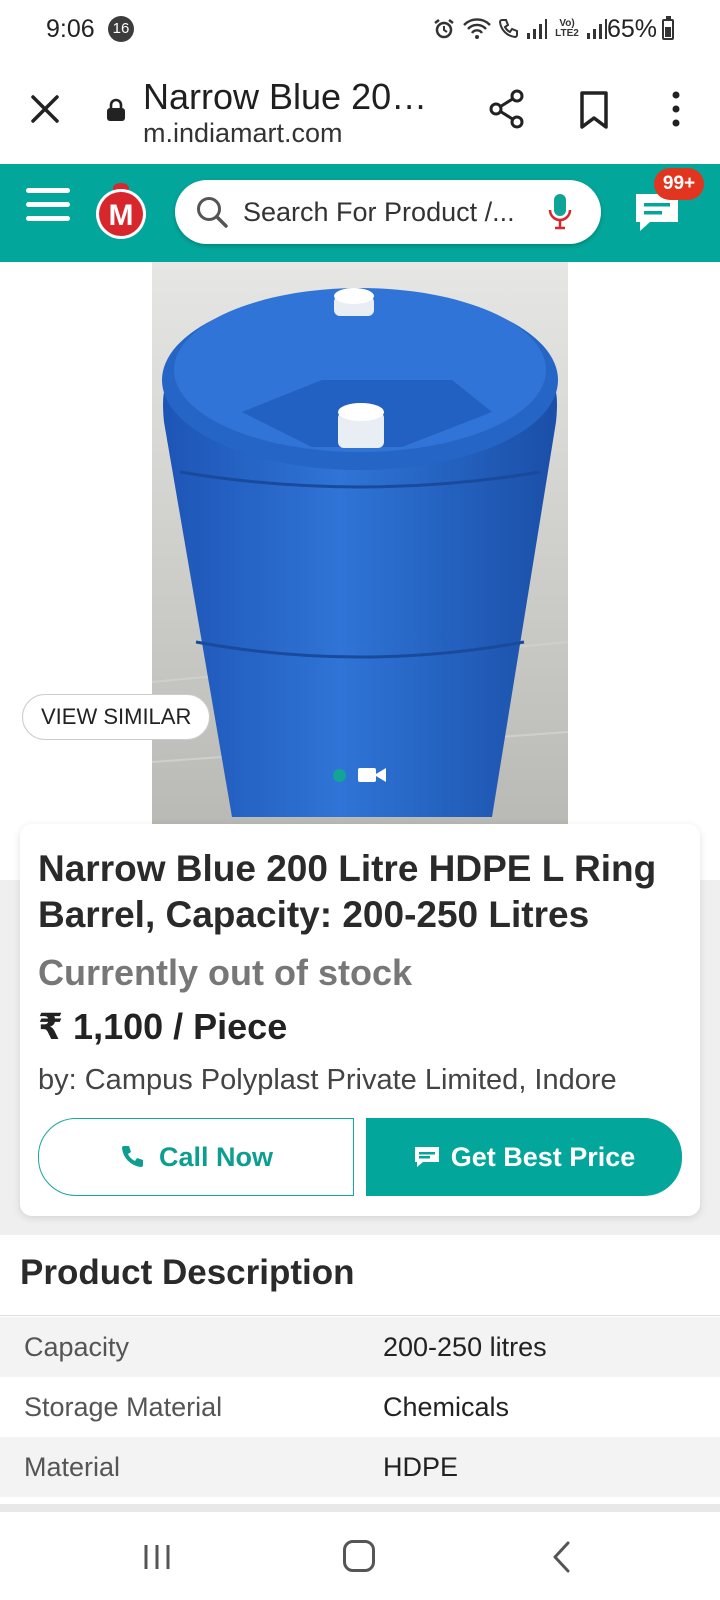  I want to click on more-options-icon, so click(676, 109).